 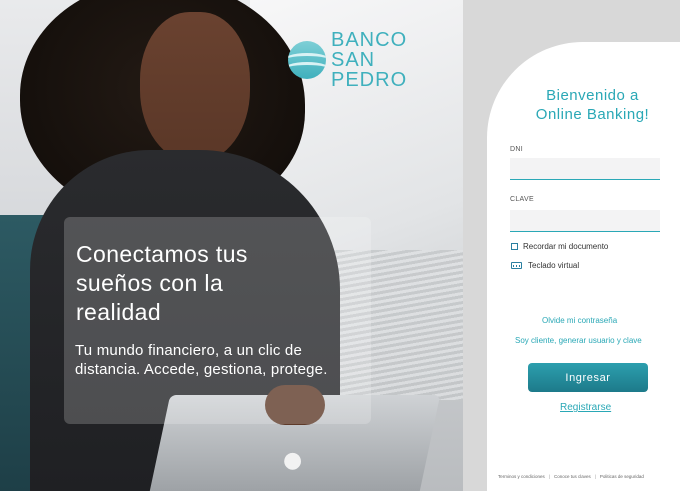 I want to click on brand-logo: BANCO SAN PEDRO, so click(x=347, y=60).